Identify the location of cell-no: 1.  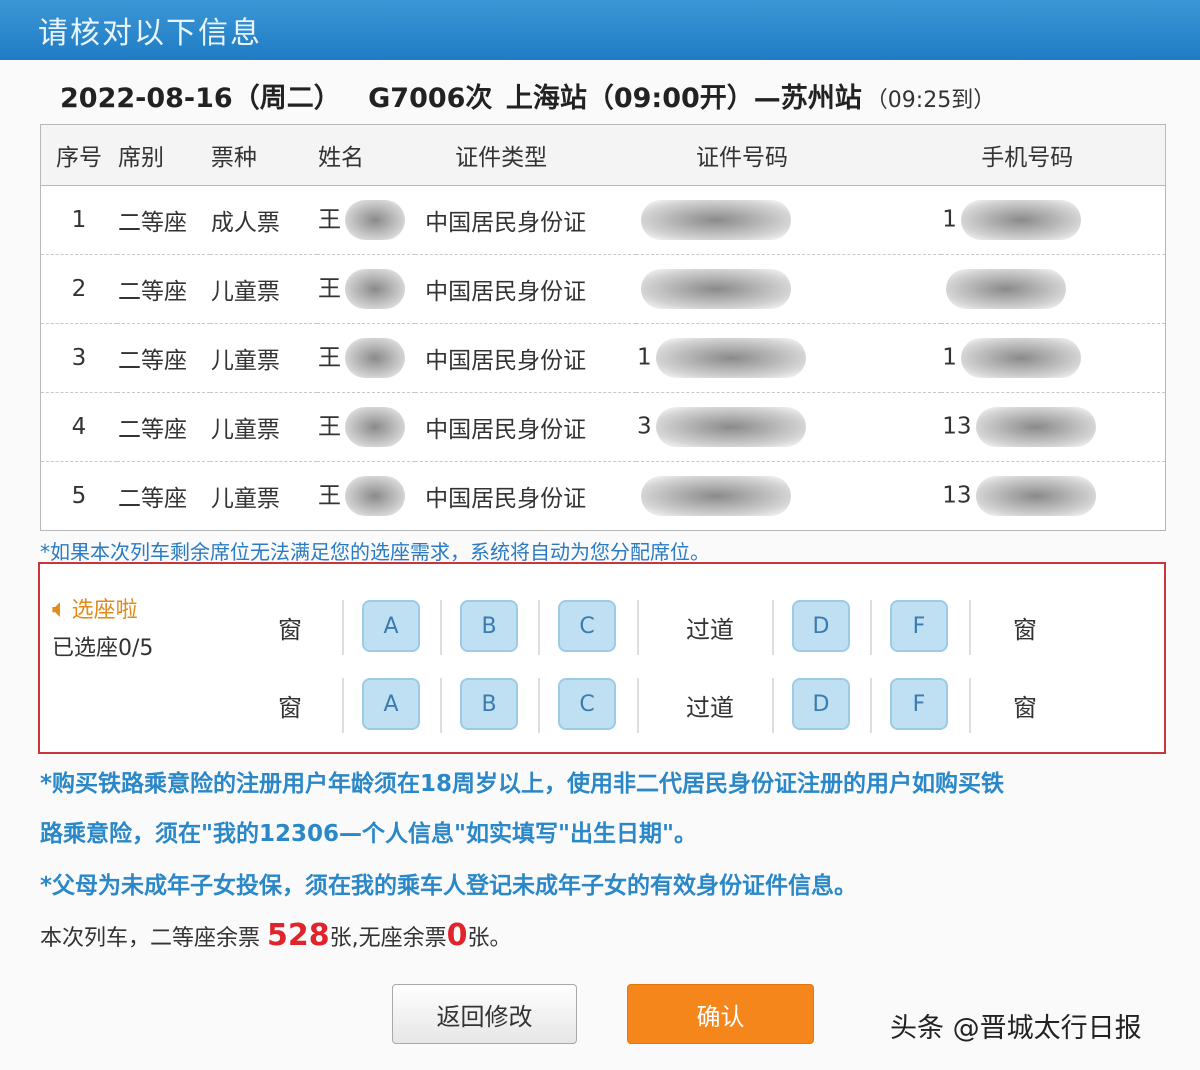
(78, 220).